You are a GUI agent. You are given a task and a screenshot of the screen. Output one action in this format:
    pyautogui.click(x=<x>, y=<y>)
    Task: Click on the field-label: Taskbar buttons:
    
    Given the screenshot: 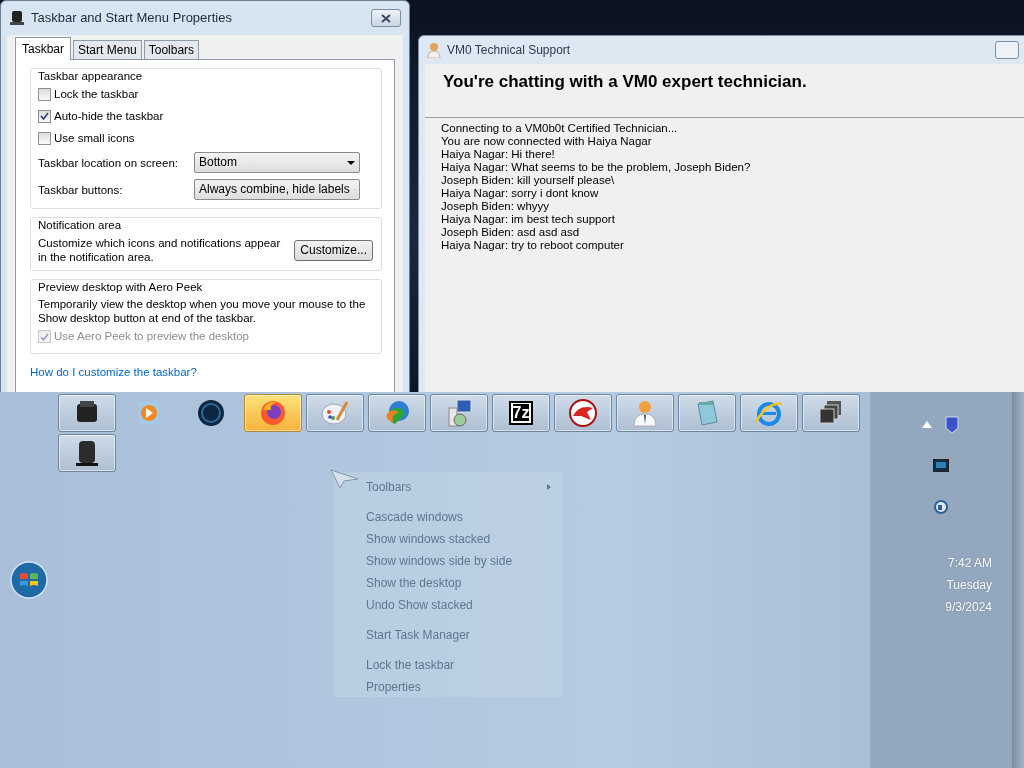 What is the action you would take?
    pyautogui.click(x=81, y=190)
    